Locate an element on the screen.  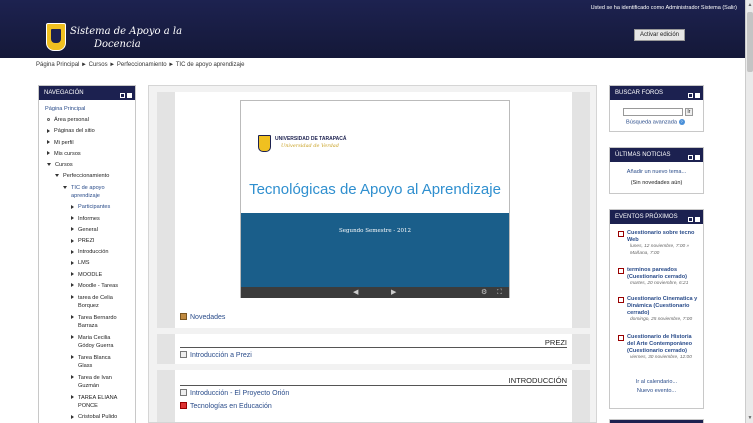
event-name: terminos pareados (Cuestionario cerrado) is located at coordinates (657, 273).